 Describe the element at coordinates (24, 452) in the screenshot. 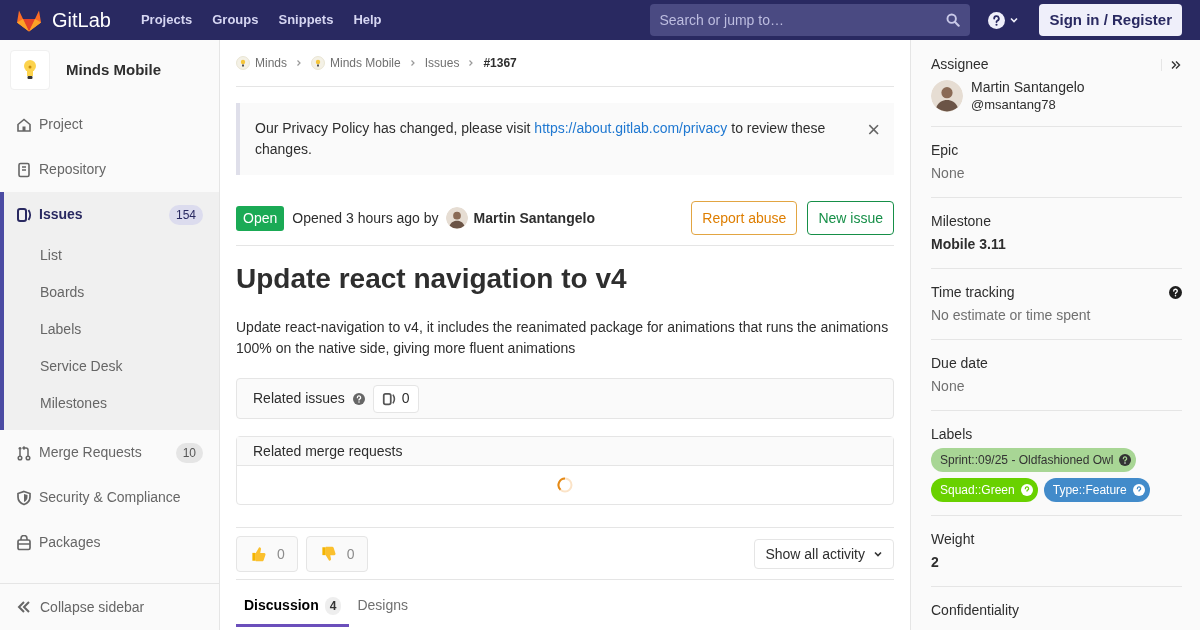

I see `merge-request-icon` at that location.